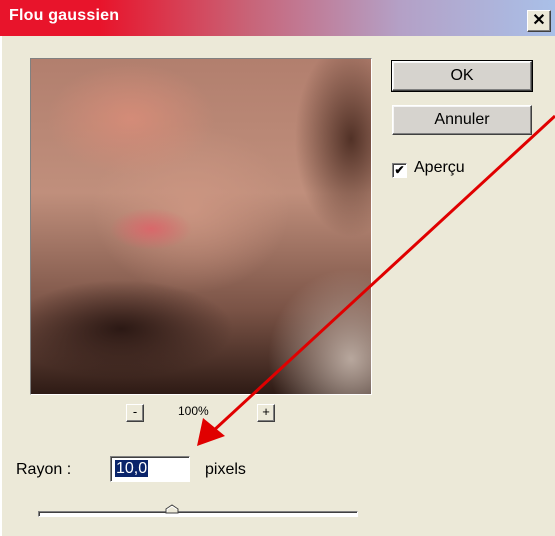 The image size is (555, 536). I want to click on checkmark-icon: ✔, so click(399, 170).